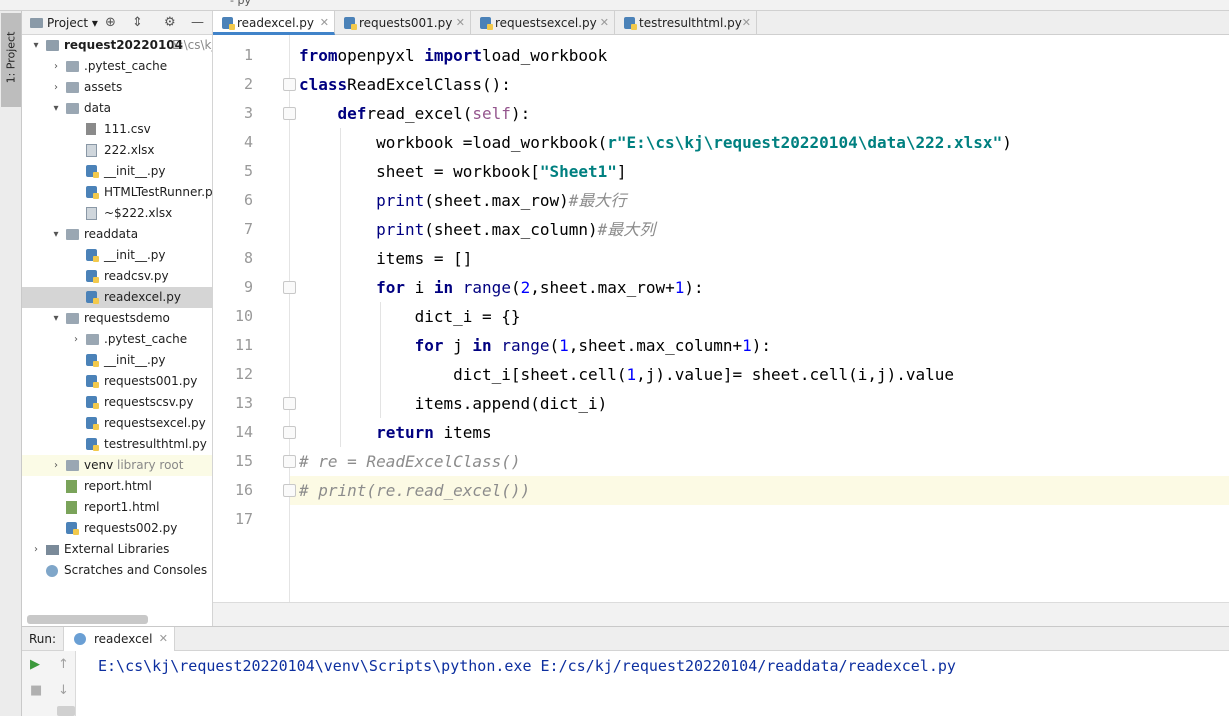 This screenshot has width=1229, height=716. What do you see at coordinates (66, 711) in the screenshot?
I see `soft-wrap-icon` at bounding box center [66, 711].